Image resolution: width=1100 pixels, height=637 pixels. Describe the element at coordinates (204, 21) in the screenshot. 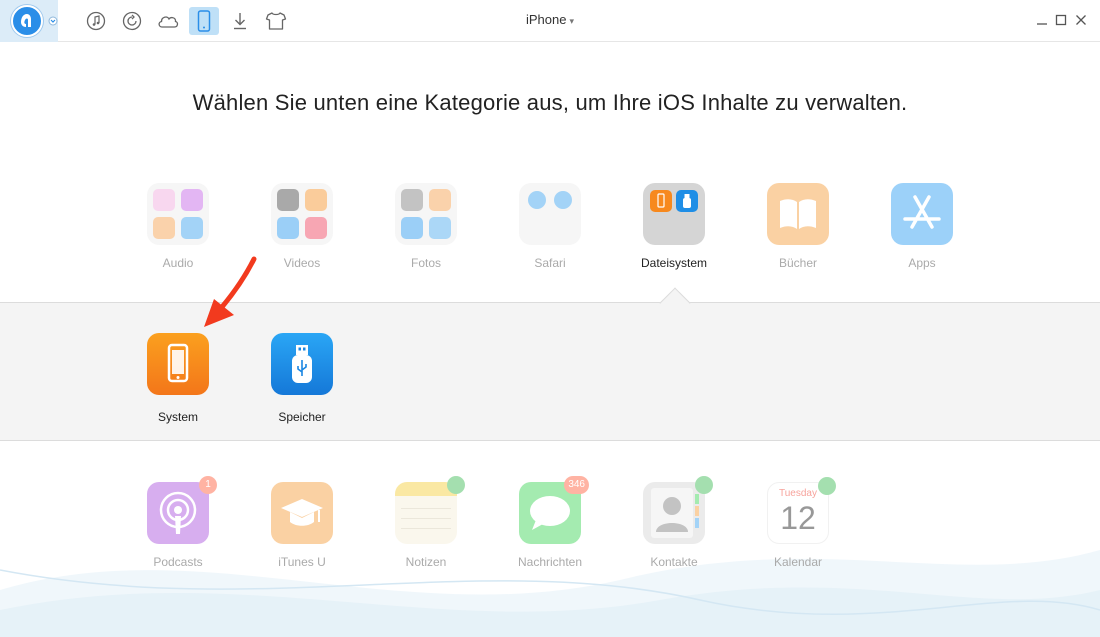

I see `phone-icon` at that location.